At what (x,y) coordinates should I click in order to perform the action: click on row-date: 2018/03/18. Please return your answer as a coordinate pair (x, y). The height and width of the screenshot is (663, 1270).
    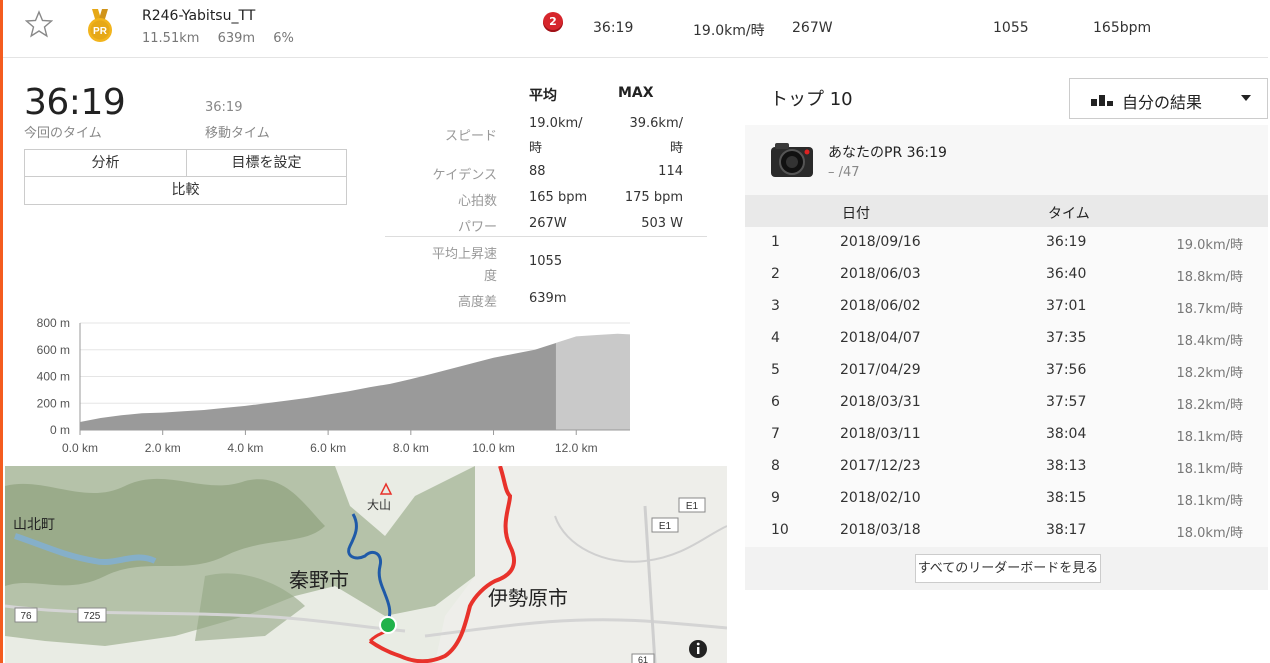
    Looking at the image, I should click on (880, 530).